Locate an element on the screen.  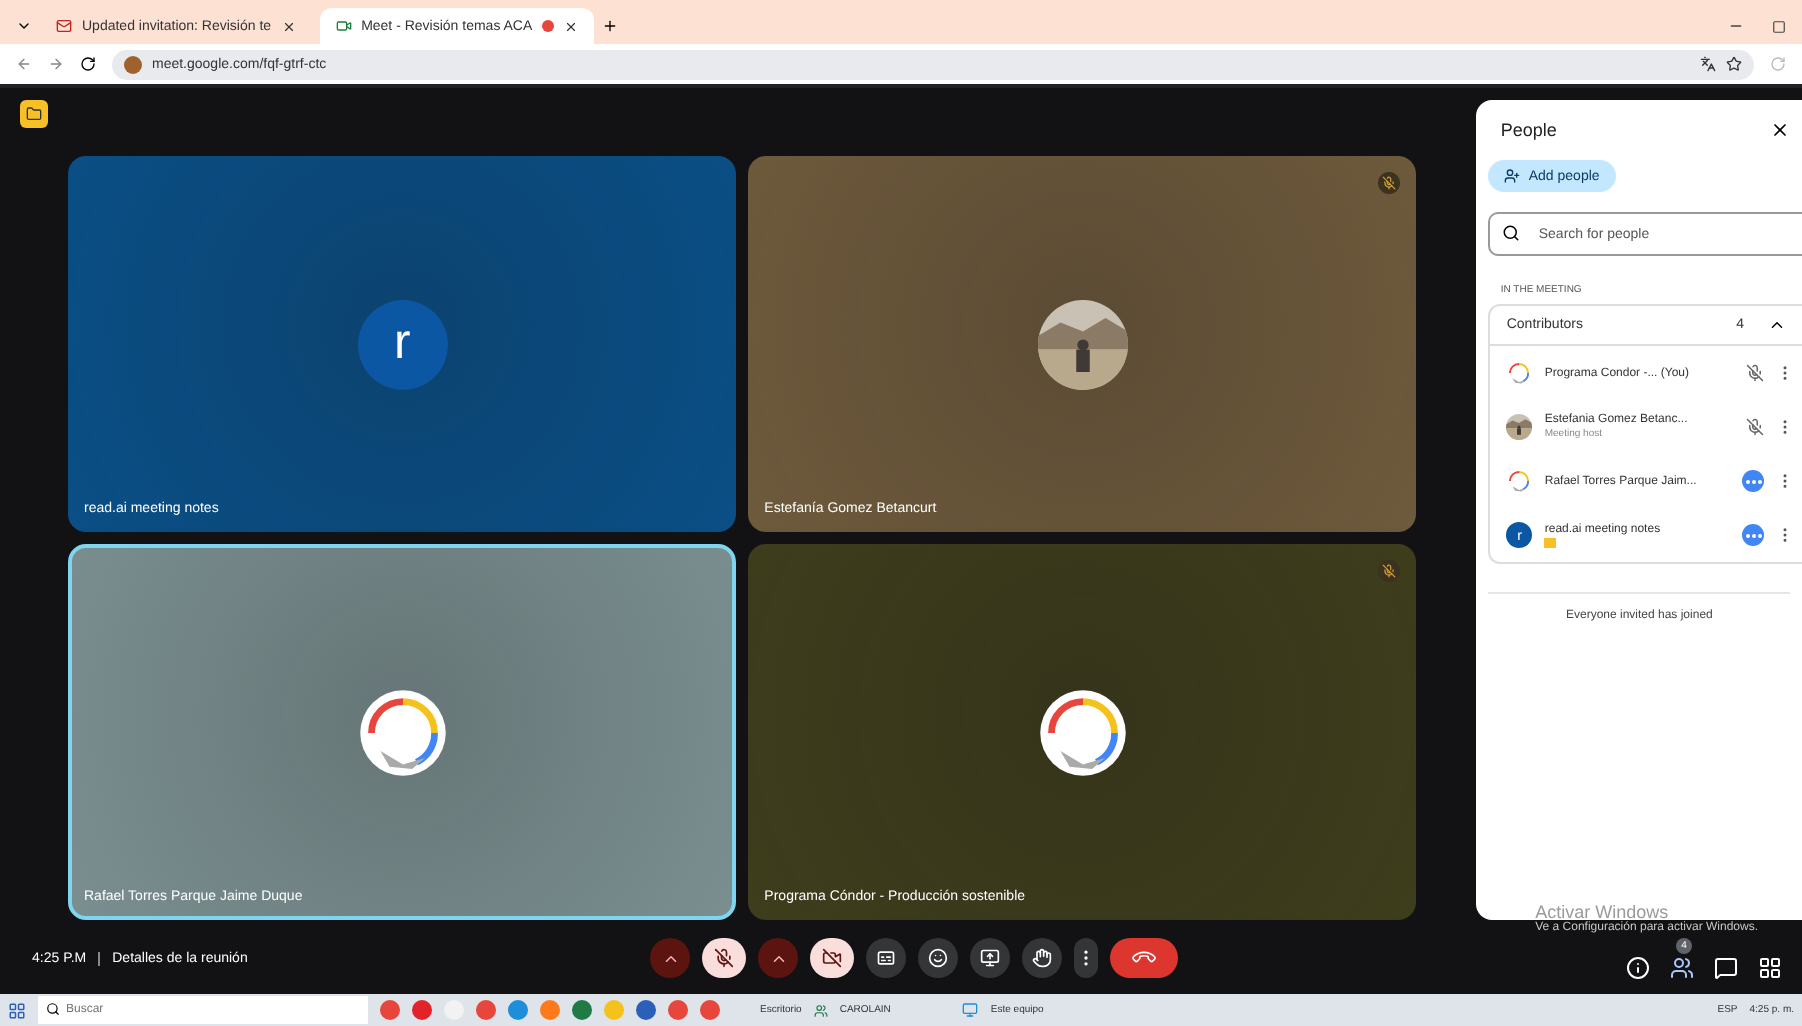
present-button is located at coordinates (990, 958).